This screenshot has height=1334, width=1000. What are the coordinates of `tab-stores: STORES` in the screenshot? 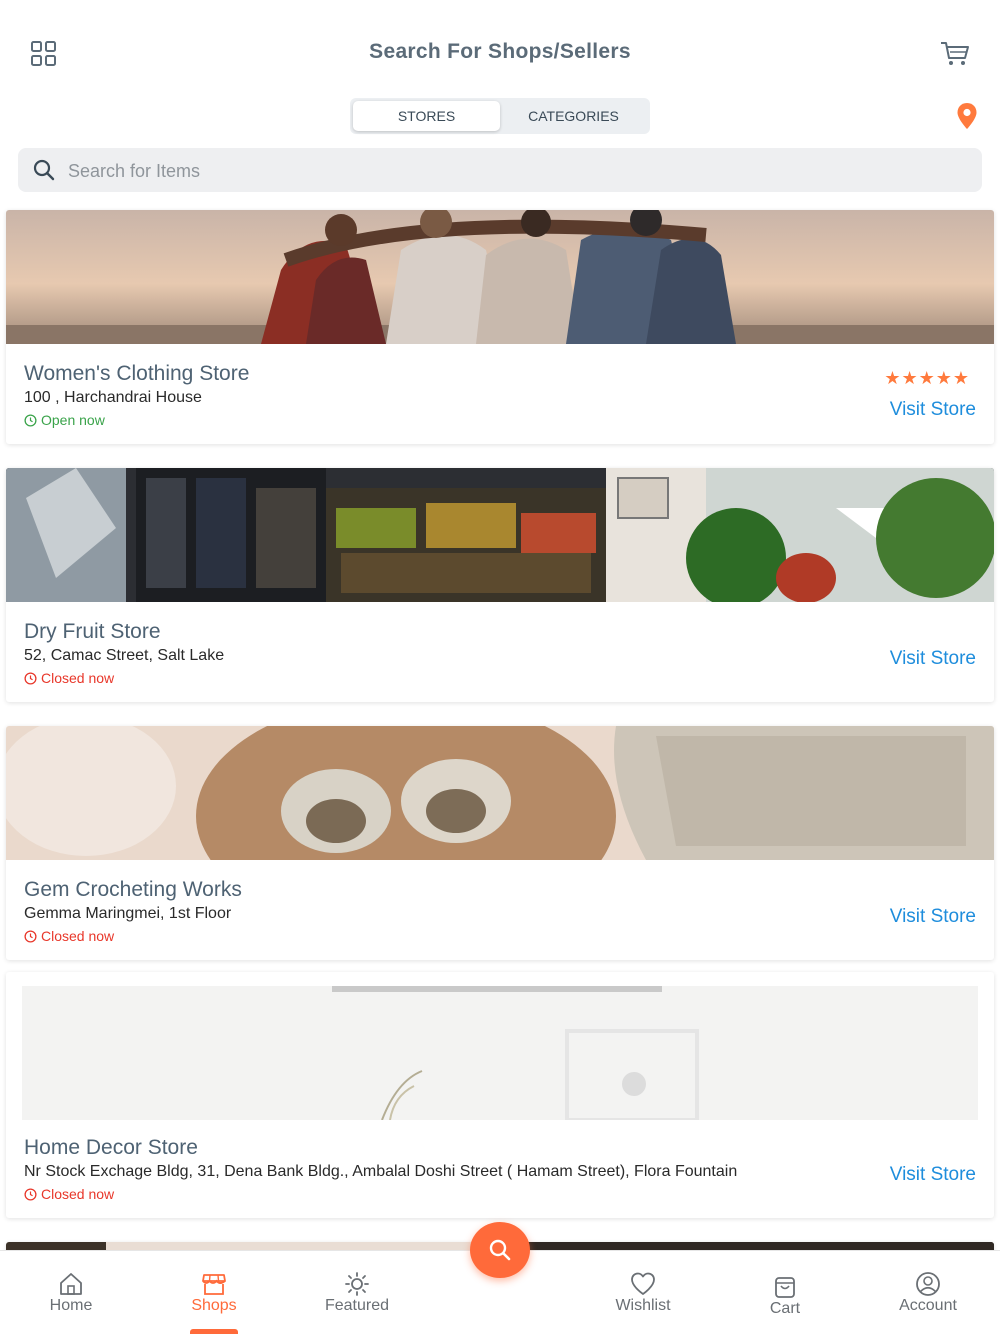 It's located at (426, 116).